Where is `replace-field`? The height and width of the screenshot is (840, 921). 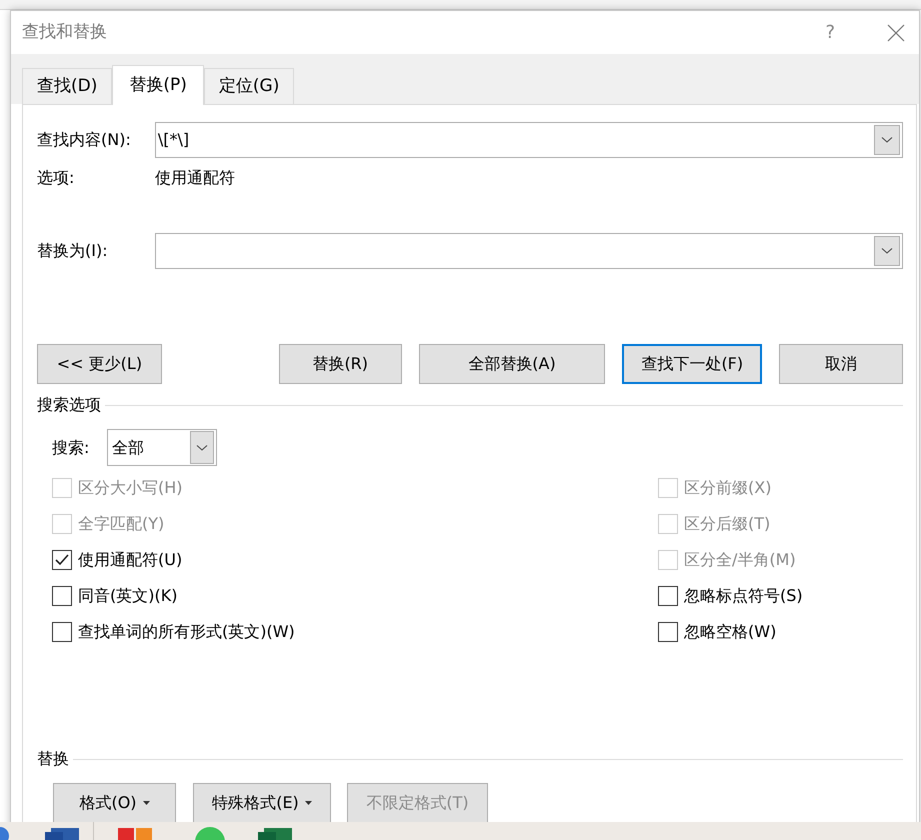
replace-field is located at coordinates (528, 251).